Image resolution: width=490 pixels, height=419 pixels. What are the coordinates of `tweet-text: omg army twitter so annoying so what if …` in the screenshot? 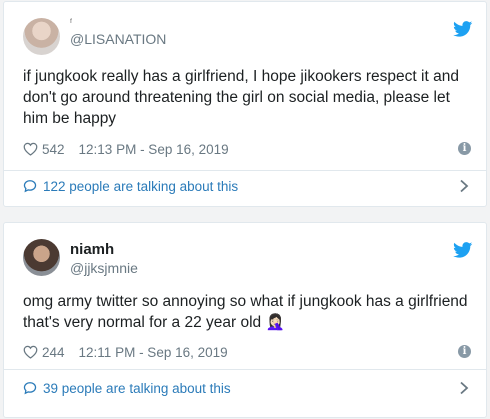 It's located at (245, 312).